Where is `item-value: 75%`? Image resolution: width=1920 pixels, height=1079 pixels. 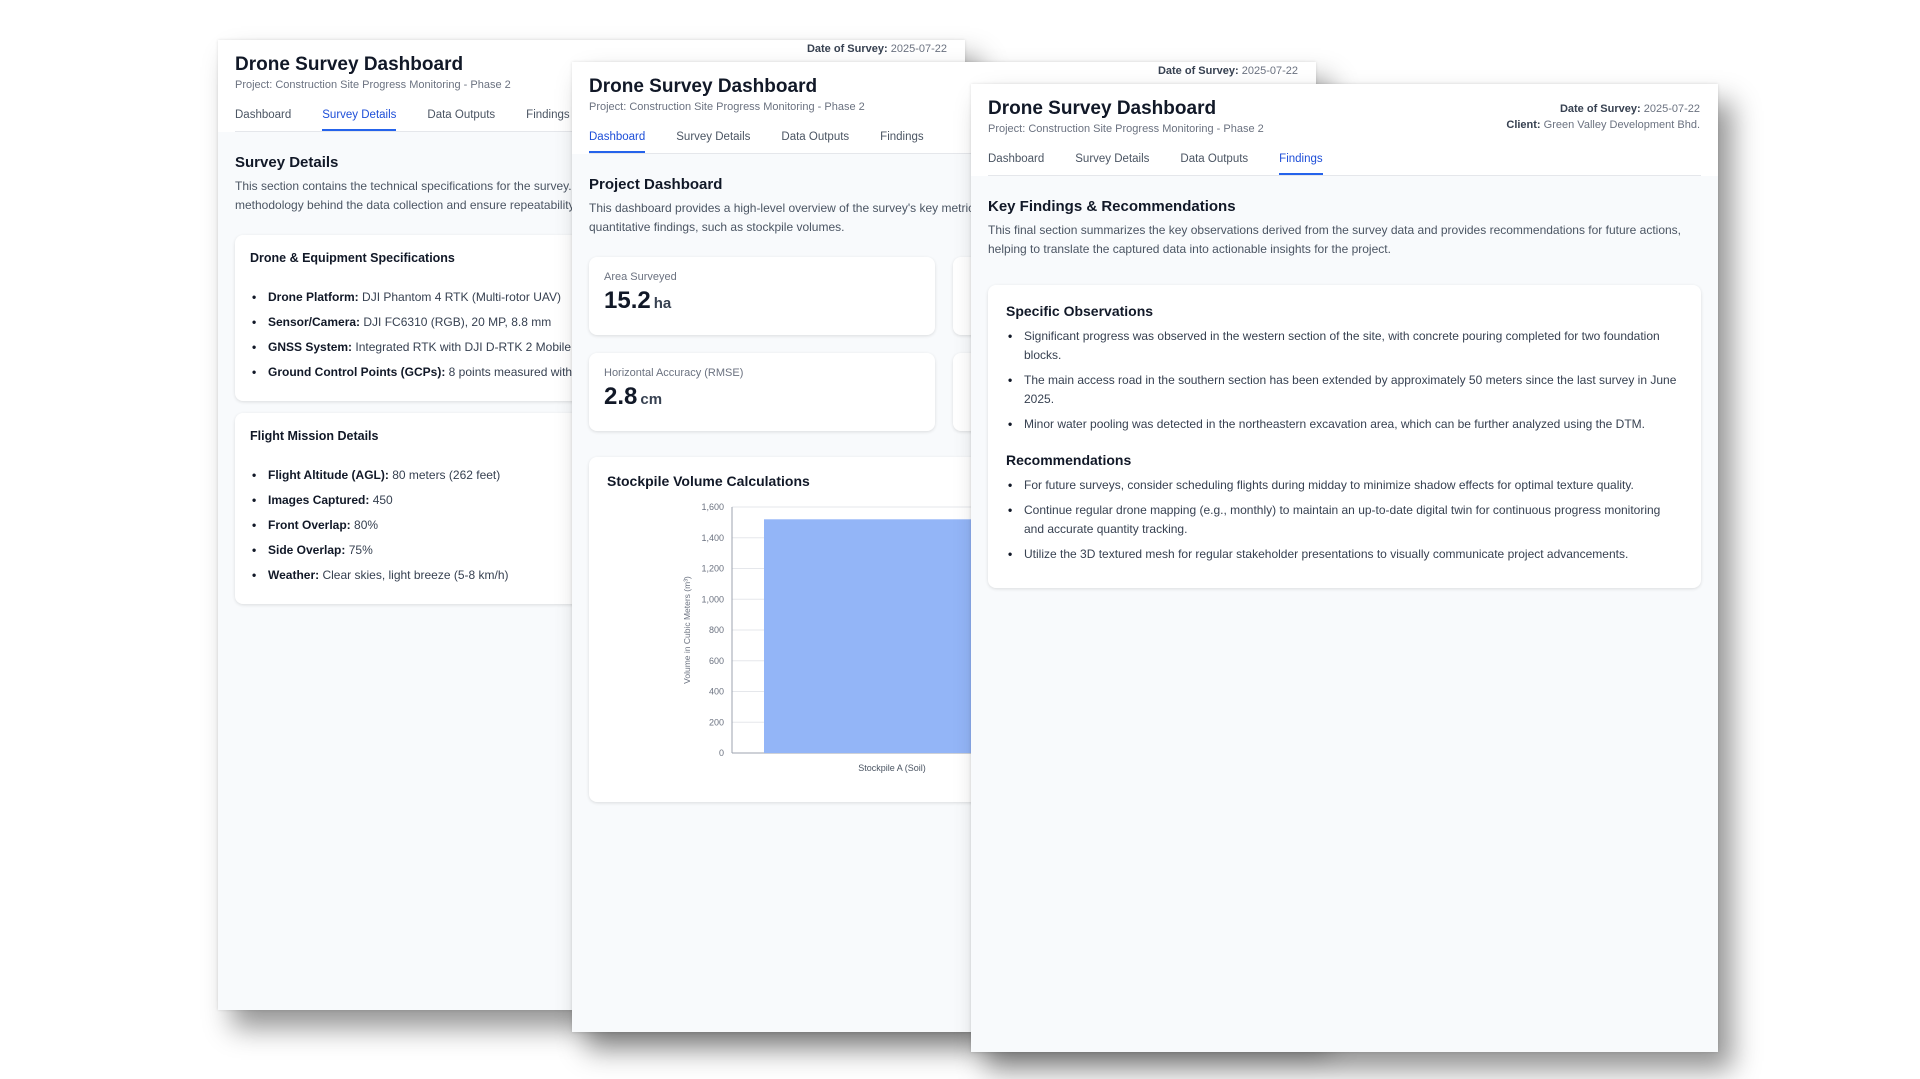
item-value: 75% is located at coordinates (360, 550).